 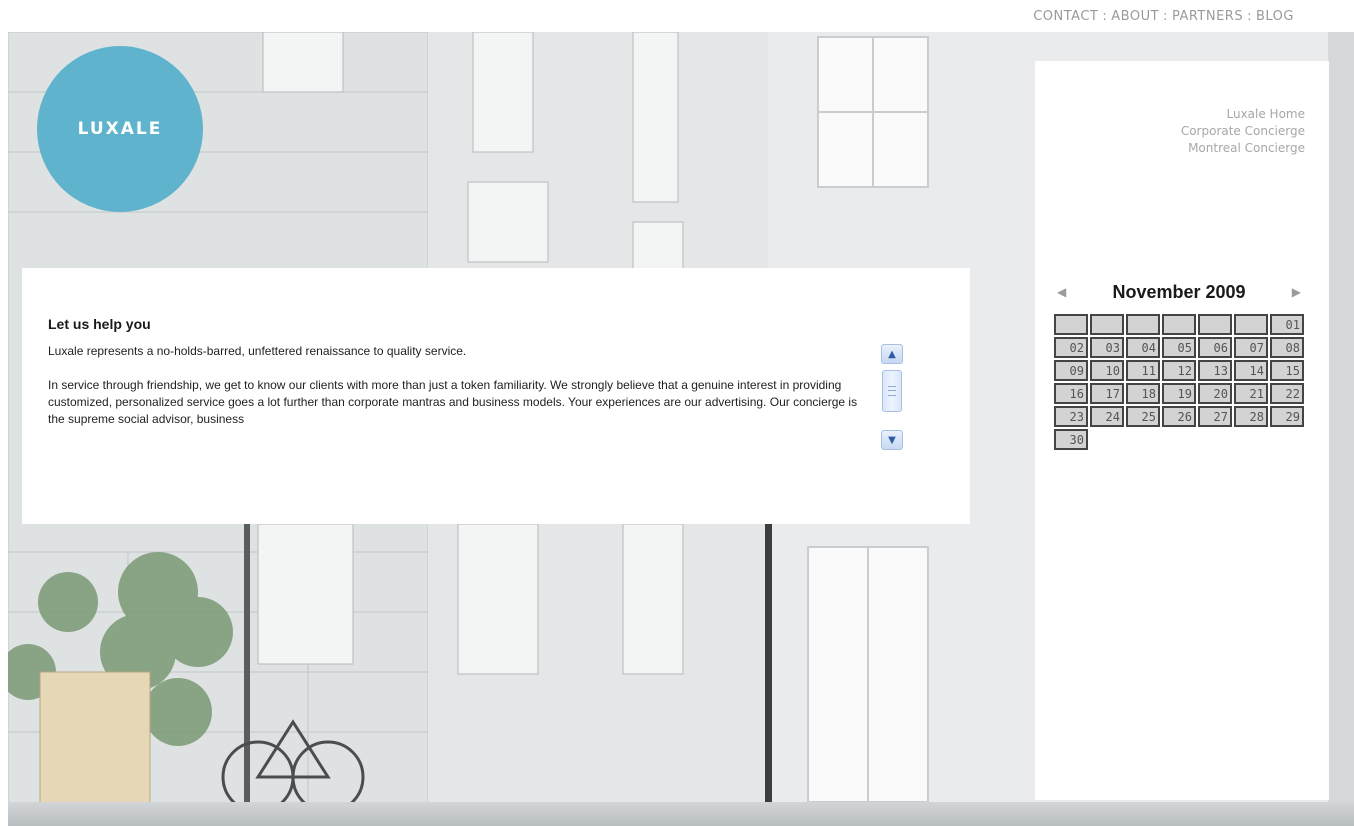 What do you see at coordinates (1296, 292) in the screenshot?
I see `triangle-right-icon: ▶` at bounding box center [1296, 292].